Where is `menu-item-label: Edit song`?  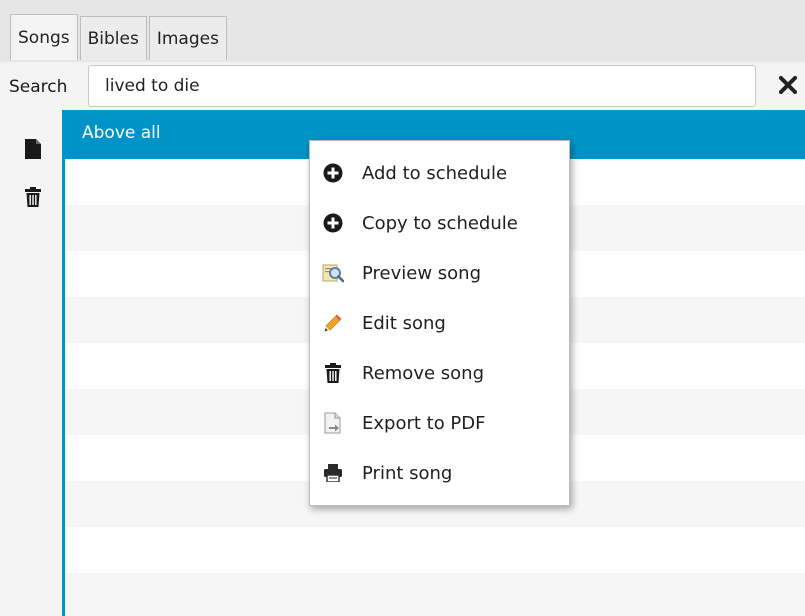
menu-item-label: Edit song is located at coordinates (404, 323).